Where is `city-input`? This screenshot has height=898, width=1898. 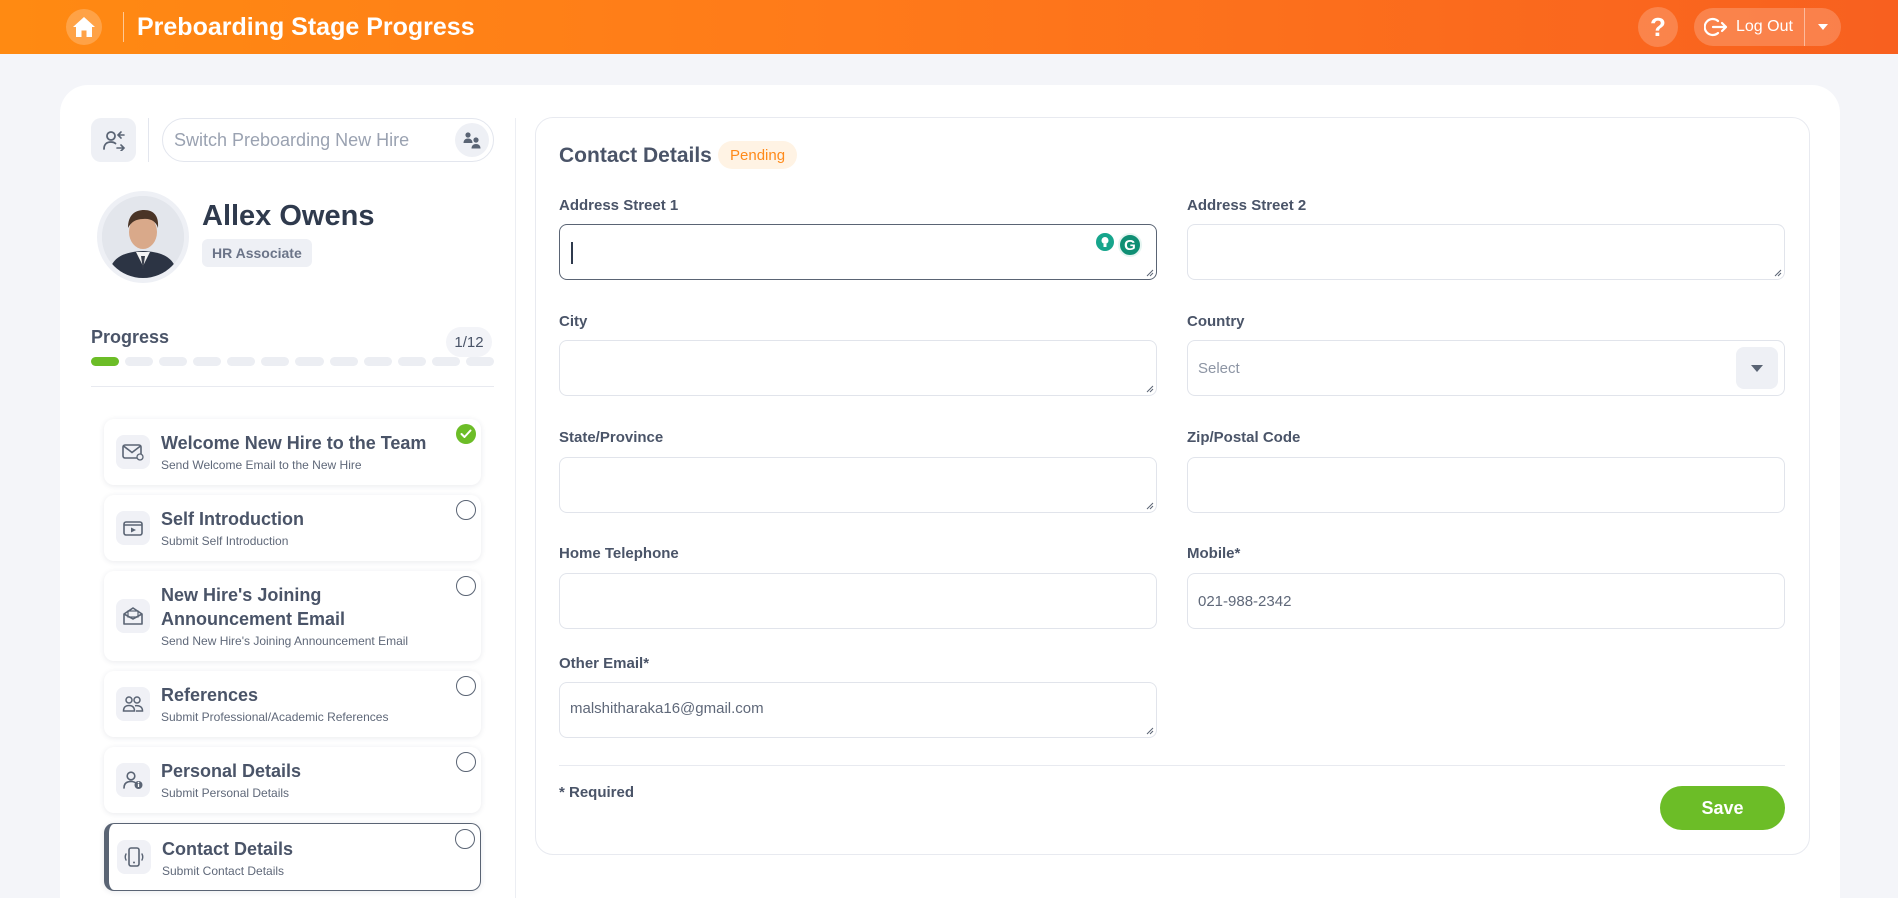 city-input is located at coordinates (858, 368).